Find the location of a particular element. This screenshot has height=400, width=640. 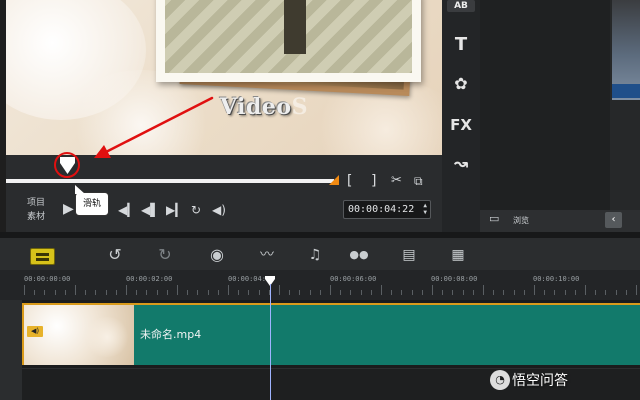

redo-icon: ↻ is located at coordinates (165, 255).